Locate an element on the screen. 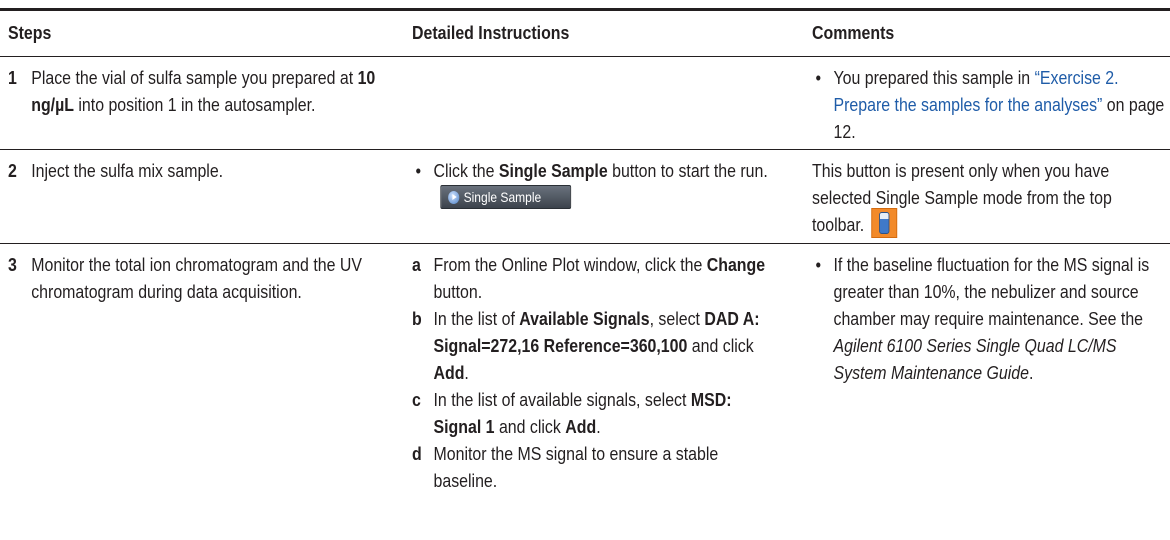  substep-text: In the list of is located at coordinates (476, 318).